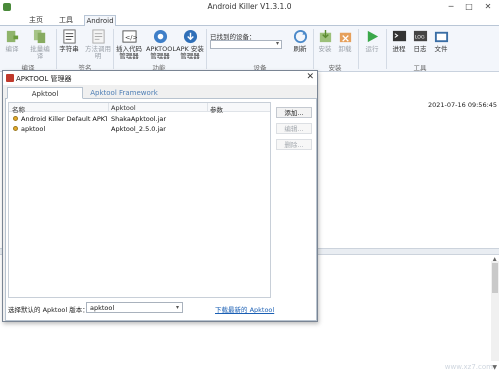  What do you see at coordinates (494, 367) in the screenshot?
I see `scroll-down-icon: ▼` at bounding box center [494, 367].